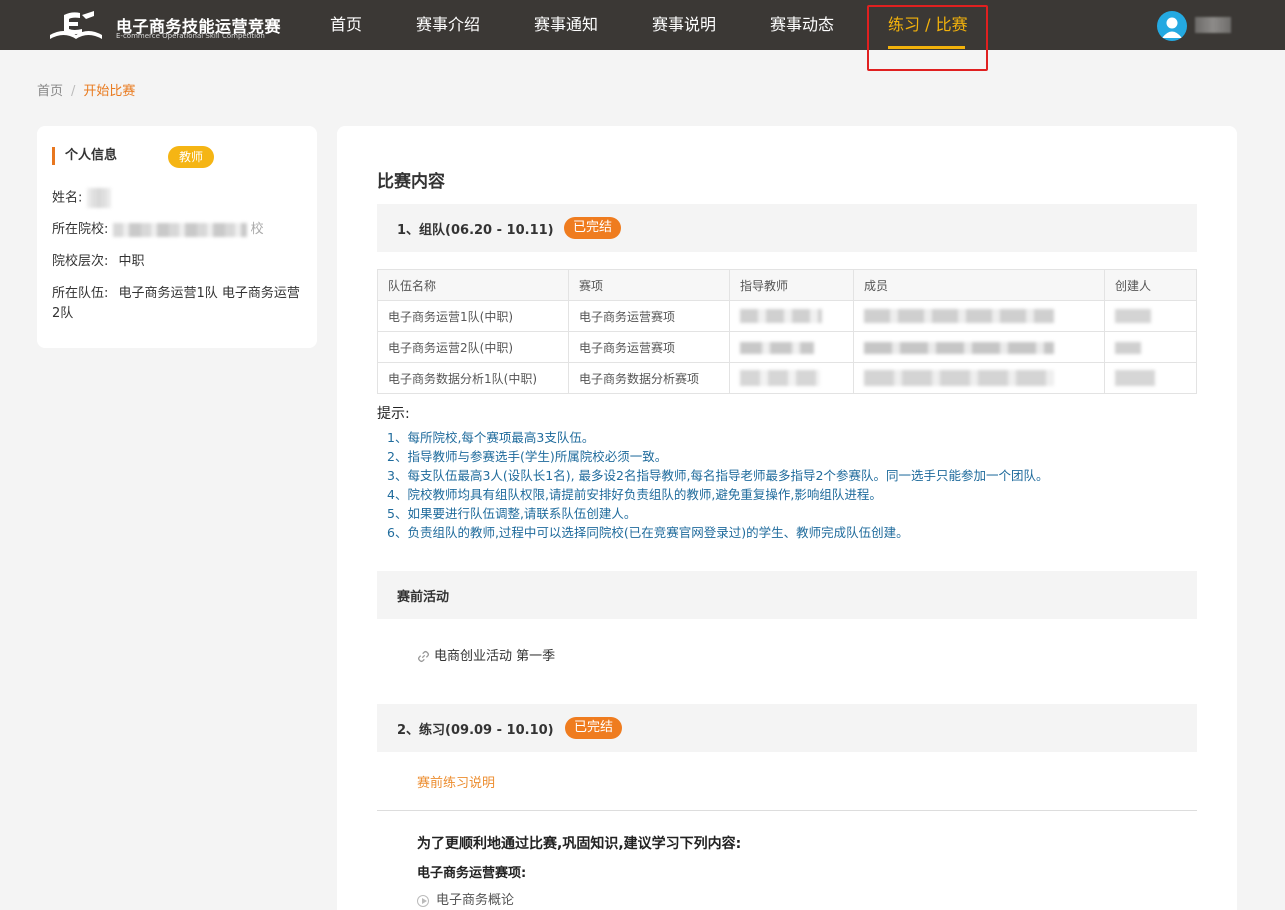 The image size is (1285, 910). What do you see at coordinates (491, 437) in the screenshot?
I see `tip-item: 1、每所院校,每个赛项最高3支队伍。` at bounding box center [491, 437].